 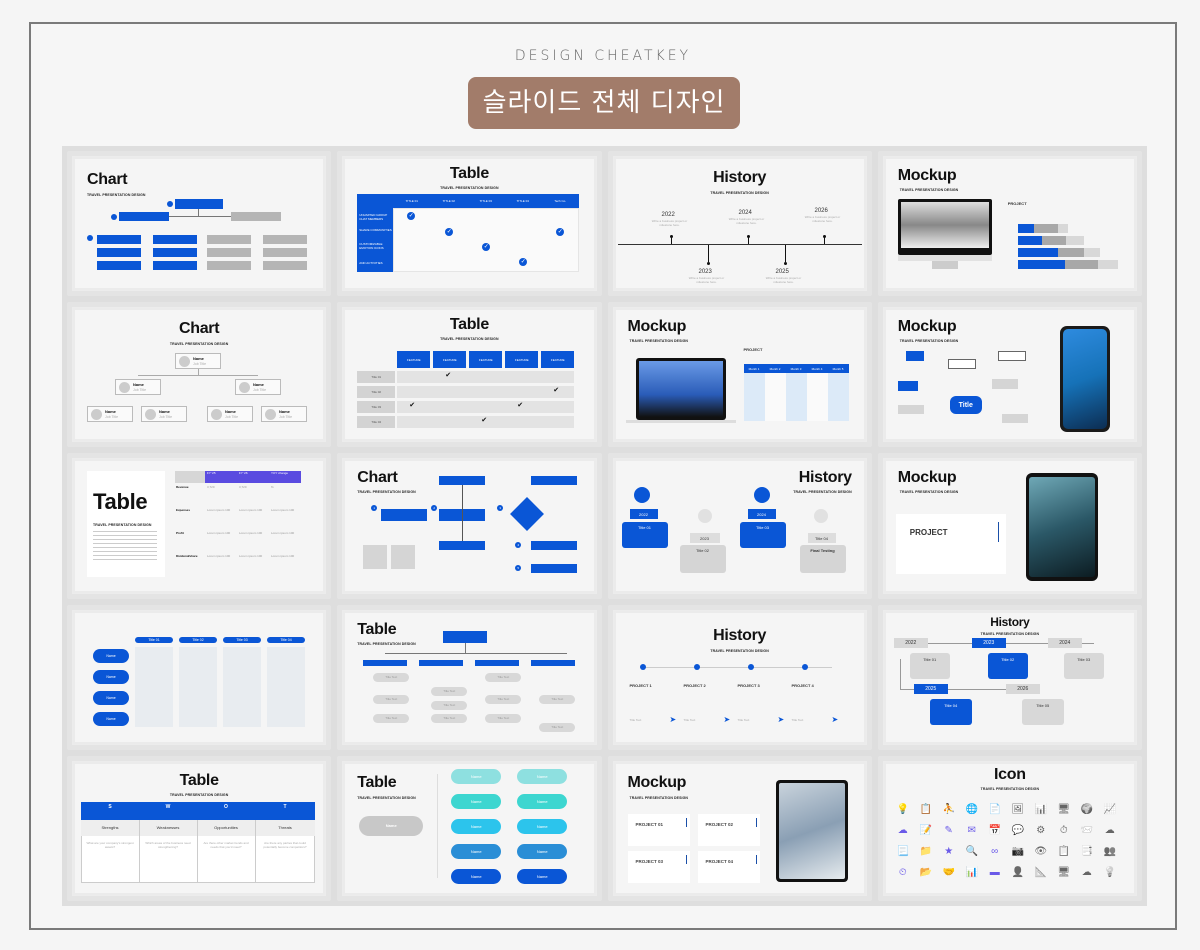 I want to click on col-header: Title 01, so click(x=154, y=639).